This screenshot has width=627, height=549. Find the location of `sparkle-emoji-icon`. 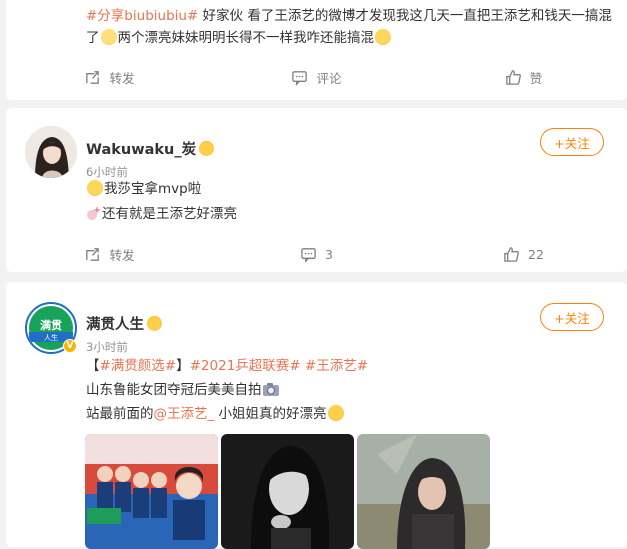

sparkle-emoji-icon is located at coordinates (94, 213).